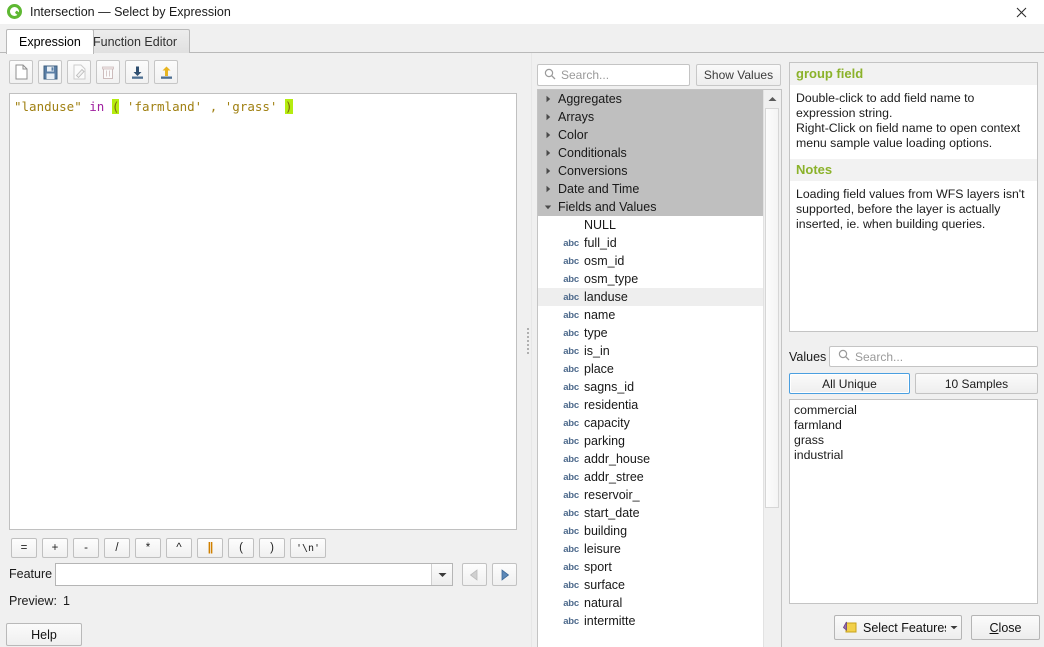 This screenshot has width=1044, height=647. Describe the element at coordinates (651, 567) in the screenshot. I see `tree-field-sport: abc sport` at that location.